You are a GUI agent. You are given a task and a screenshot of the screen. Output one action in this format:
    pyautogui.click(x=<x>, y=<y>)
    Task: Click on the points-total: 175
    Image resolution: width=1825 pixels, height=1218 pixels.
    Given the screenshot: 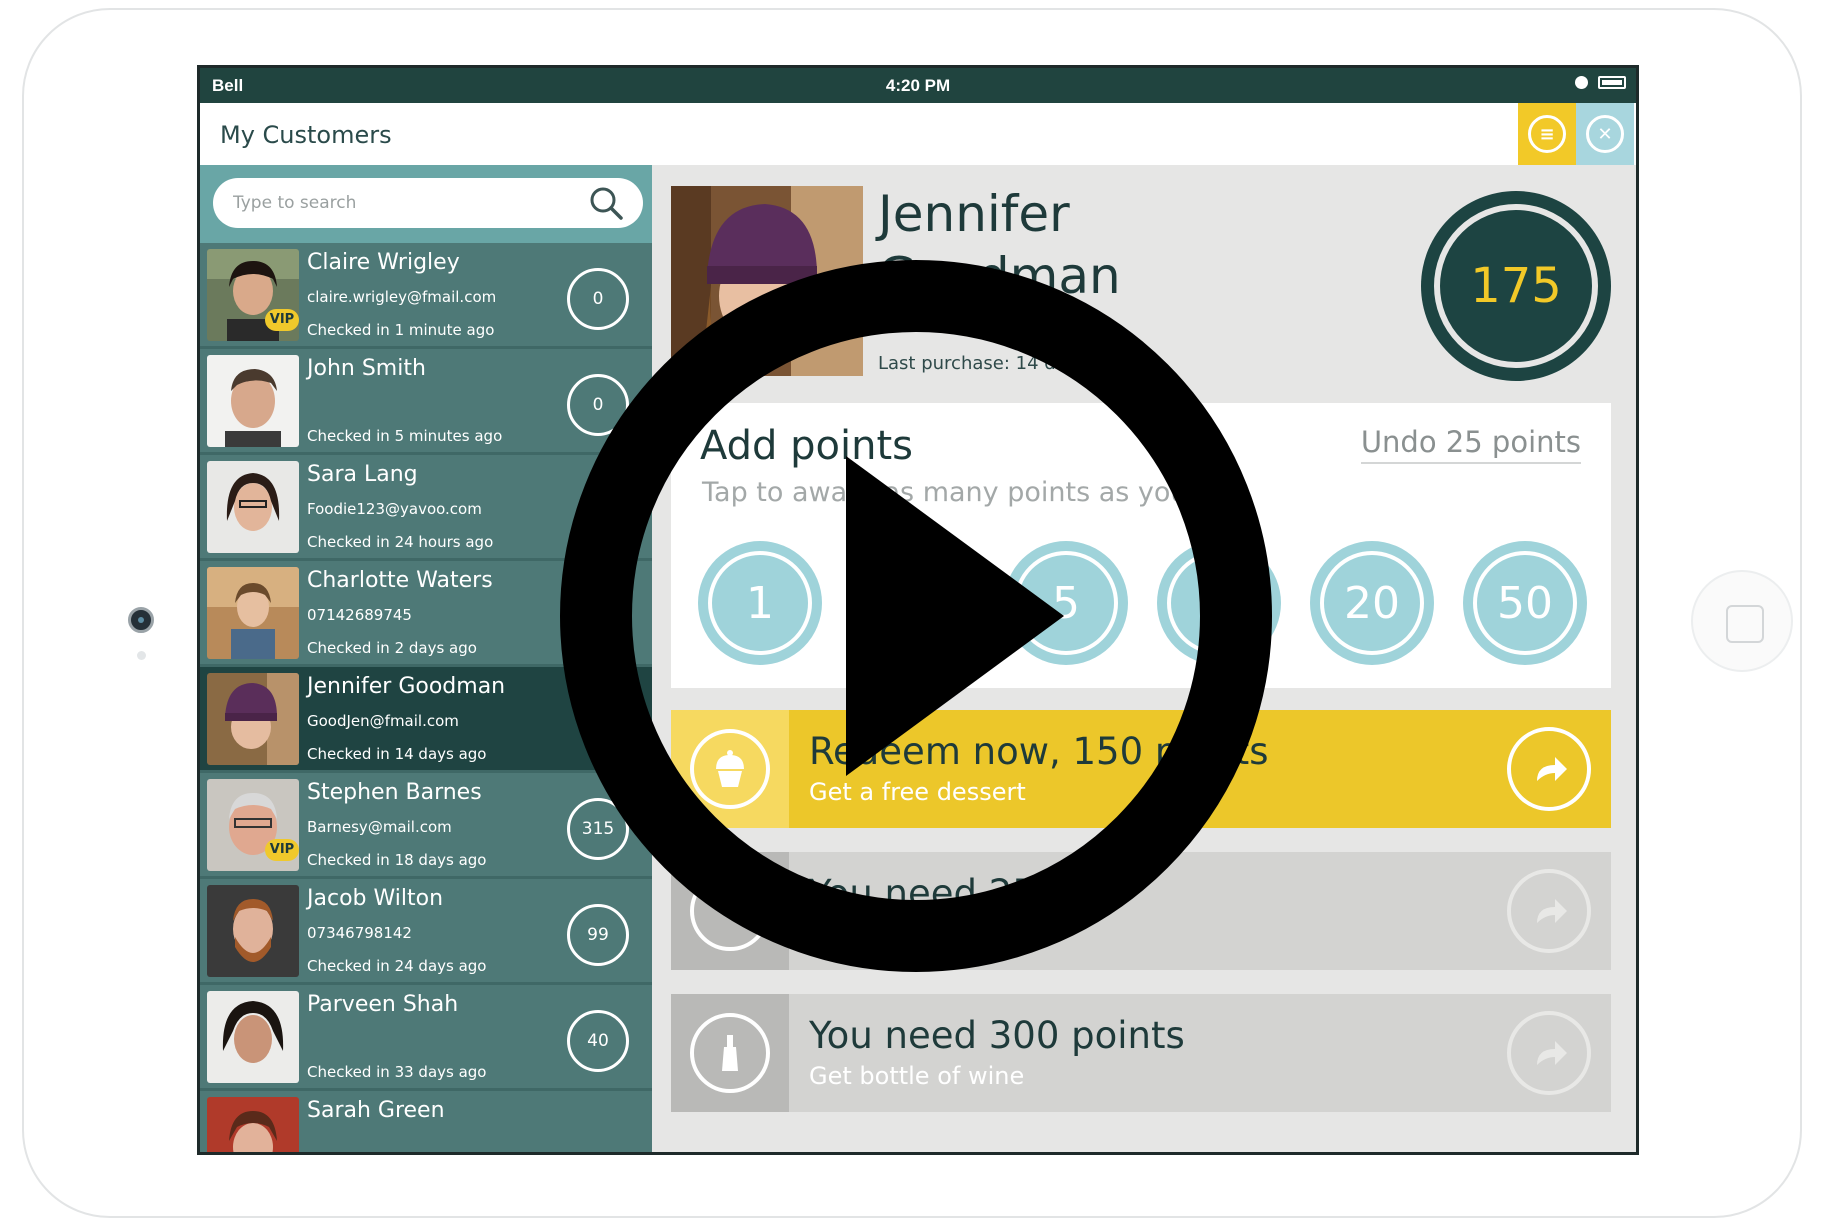 What is the action you would take?
    pyautogui.click(x=1516, y=286)
    